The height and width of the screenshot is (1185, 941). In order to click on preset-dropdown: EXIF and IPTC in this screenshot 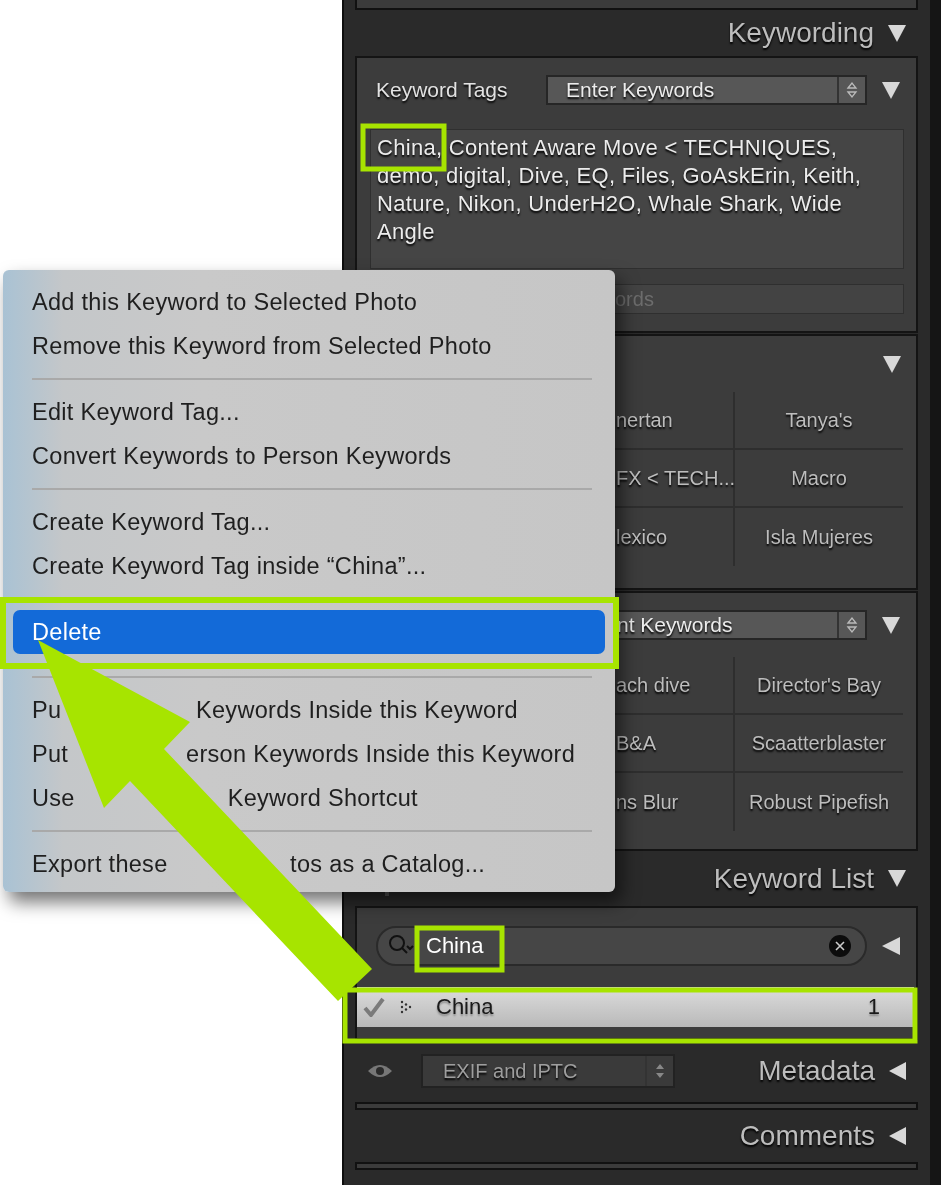, I will do `click(548, 1071)`.